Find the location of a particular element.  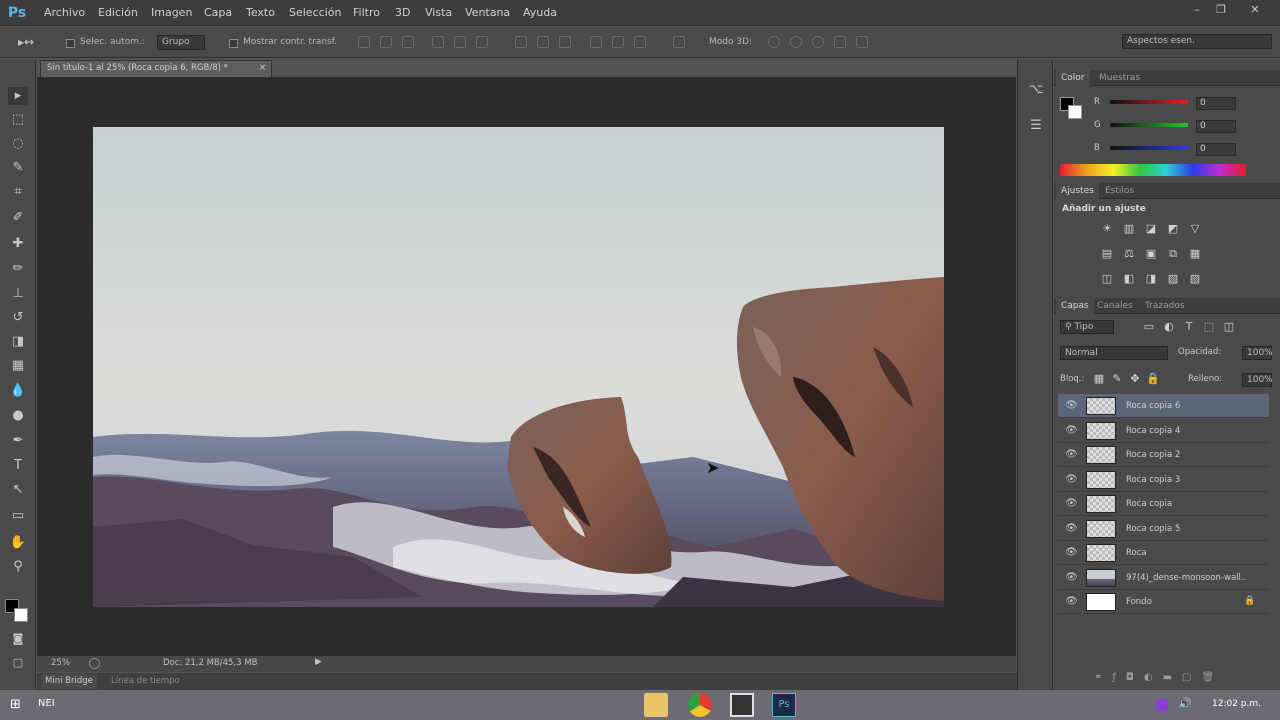

volume-icon: 🔊 is located at coordinates (1185, 703).